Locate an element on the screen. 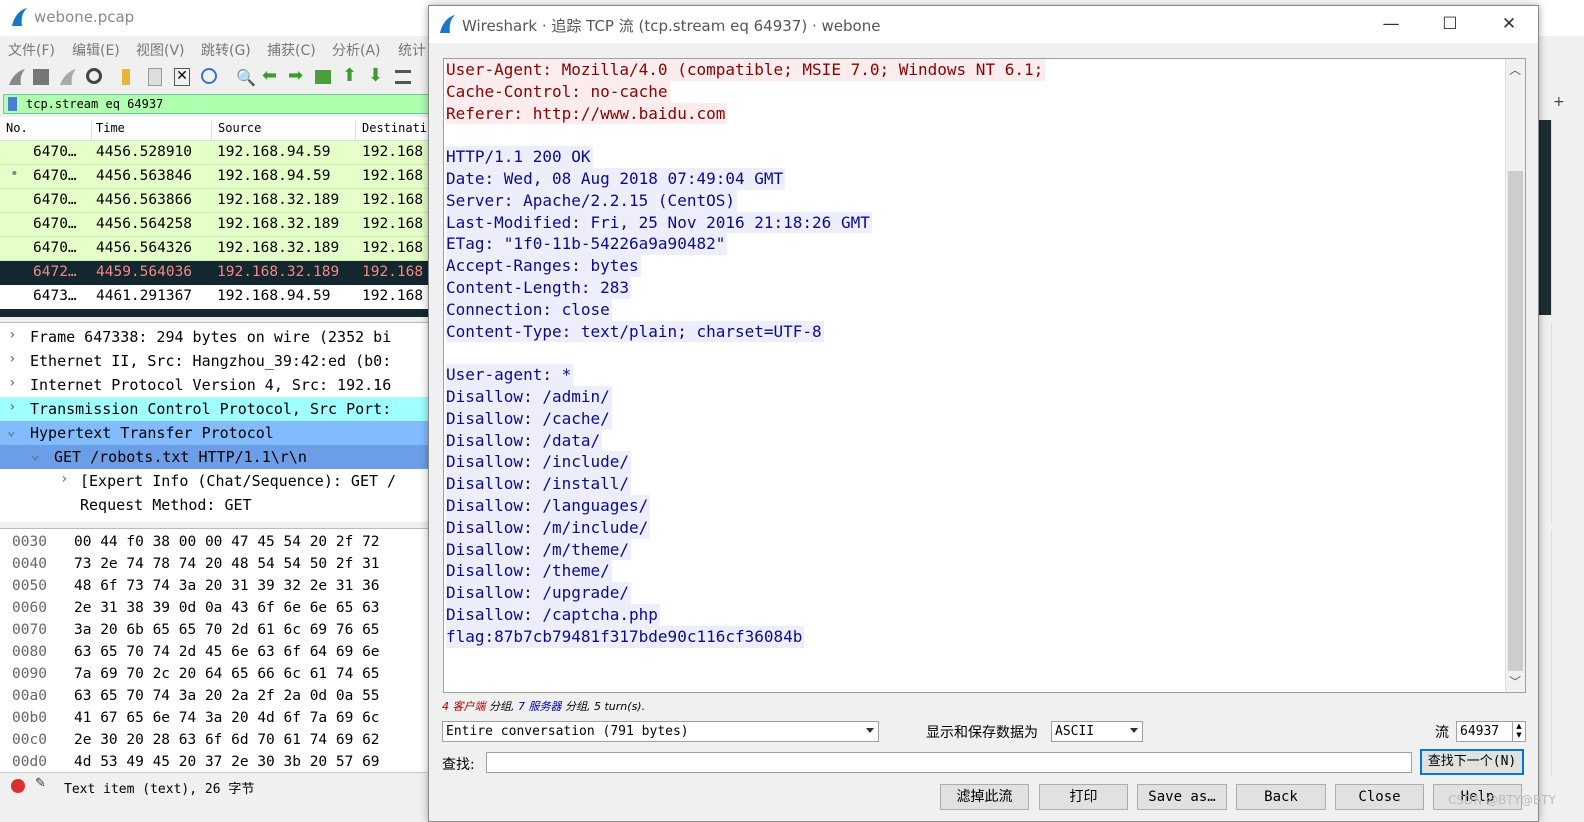  server-data-line: Disallow: /m/include/ is located at coordinates (745, 527).